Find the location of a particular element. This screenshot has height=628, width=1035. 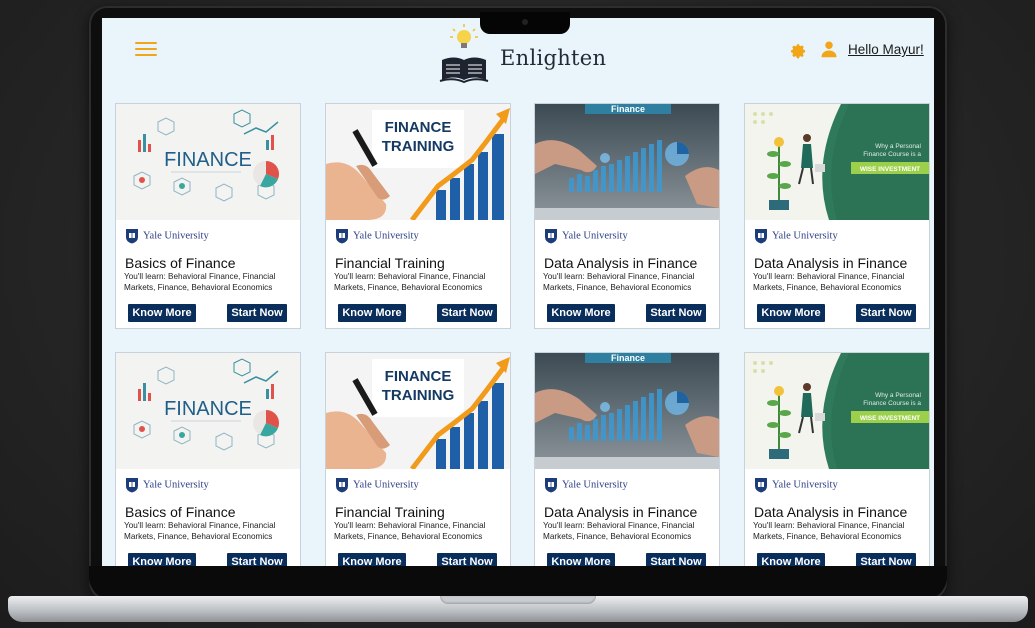

brand-name: Enlighten is located at coordinates (553, 58).